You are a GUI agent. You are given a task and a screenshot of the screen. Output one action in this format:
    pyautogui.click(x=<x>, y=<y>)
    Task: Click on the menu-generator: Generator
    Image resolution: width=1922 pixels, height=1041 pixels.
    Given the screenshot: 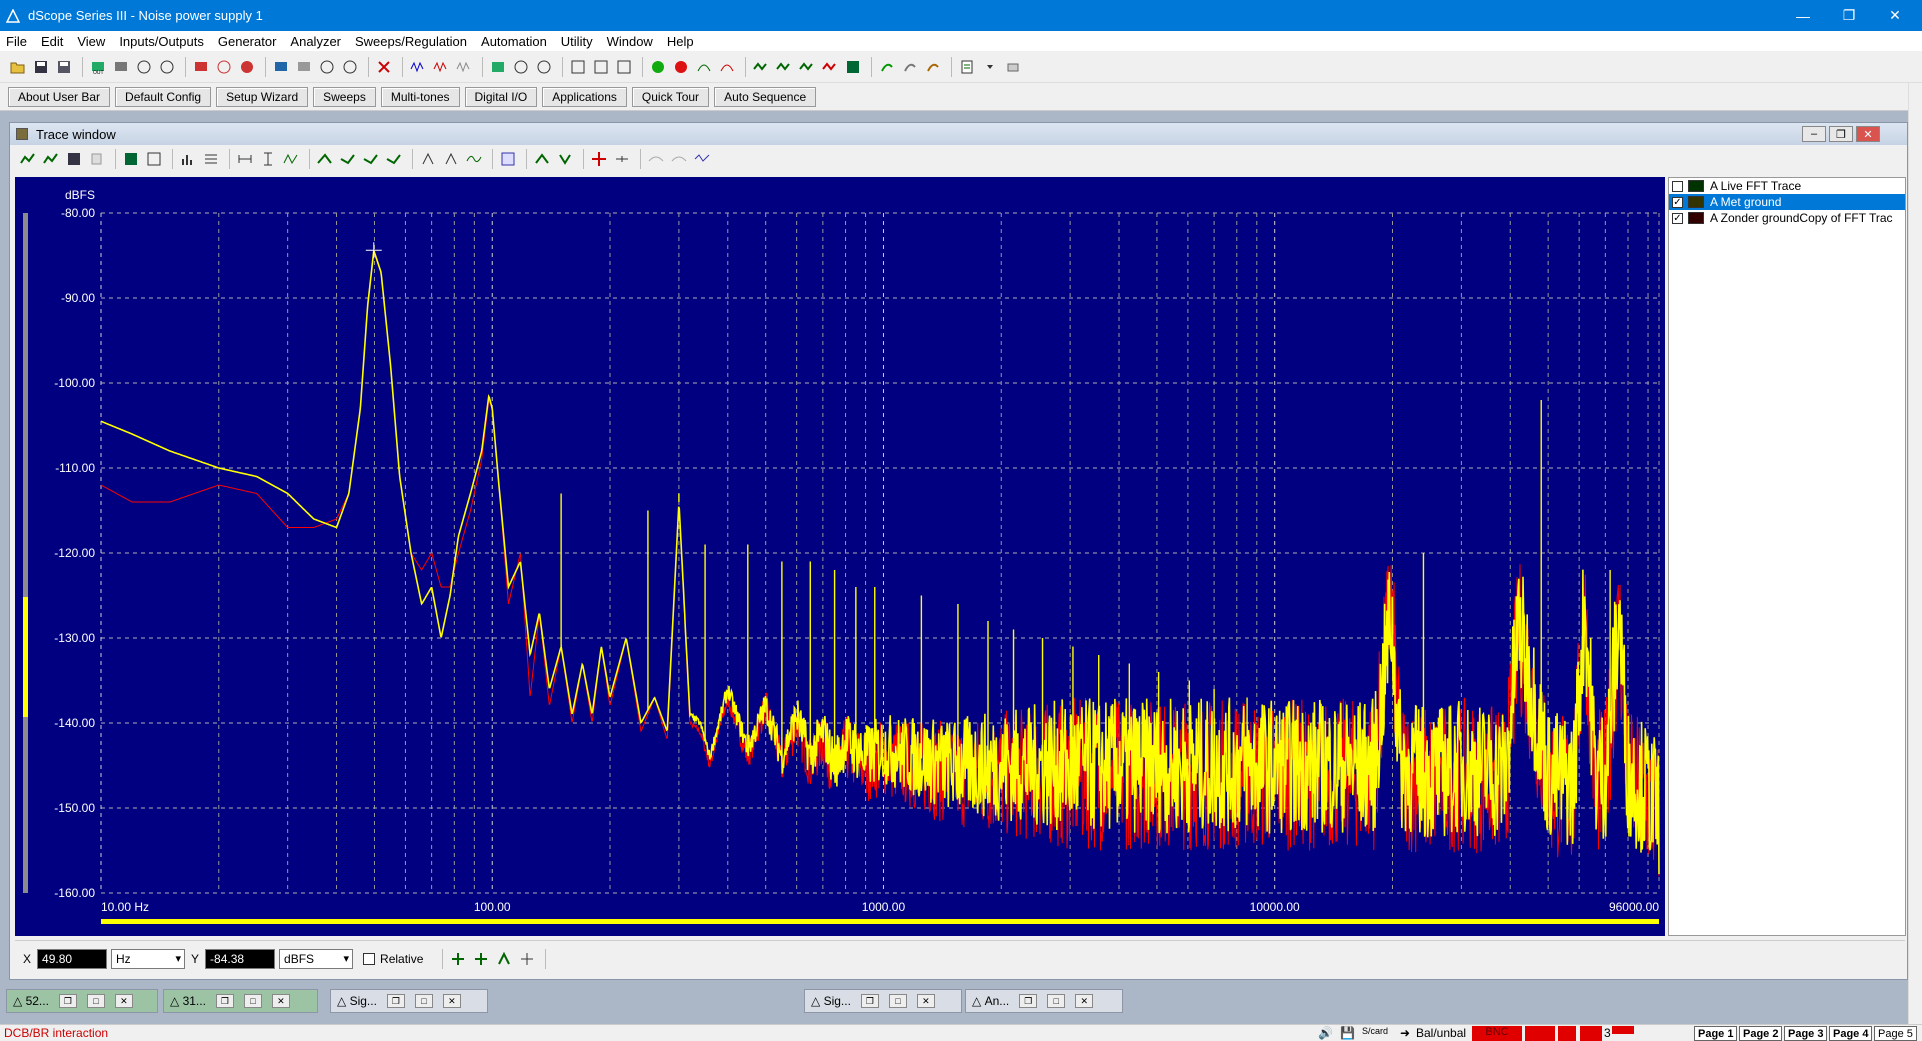 What is the action you would take?
    pyautogui.click(x=247, y=41)
    